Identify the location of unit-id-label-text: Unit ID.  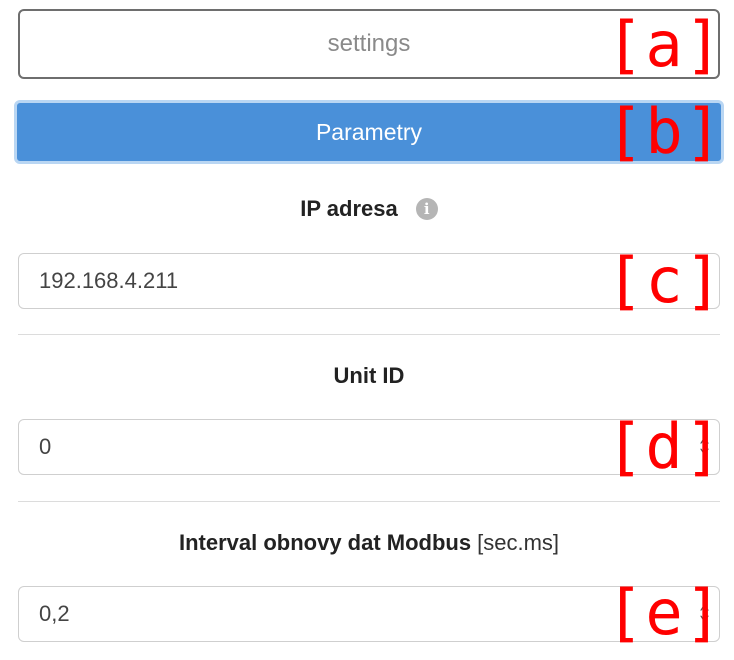
(369, 375).